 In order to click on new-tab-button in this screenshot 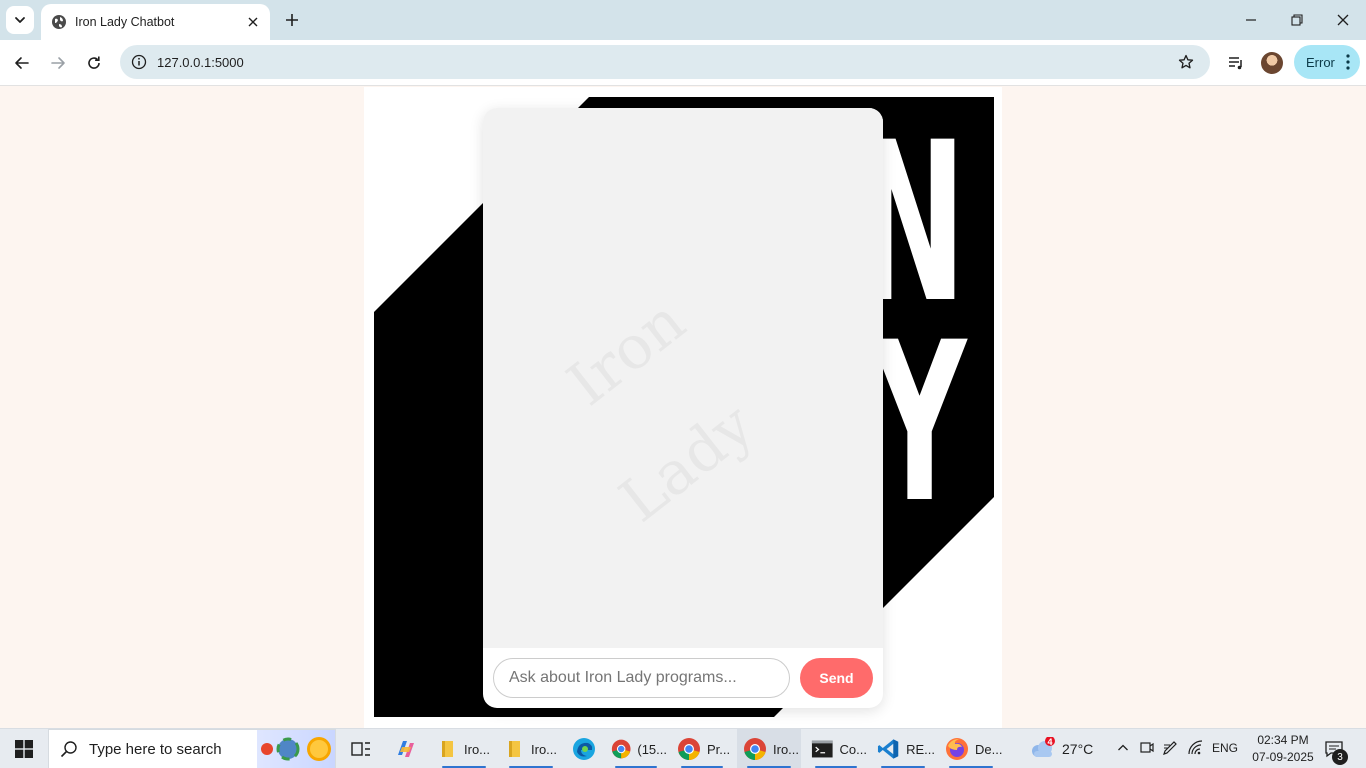, I will do `click(292, 20)`.